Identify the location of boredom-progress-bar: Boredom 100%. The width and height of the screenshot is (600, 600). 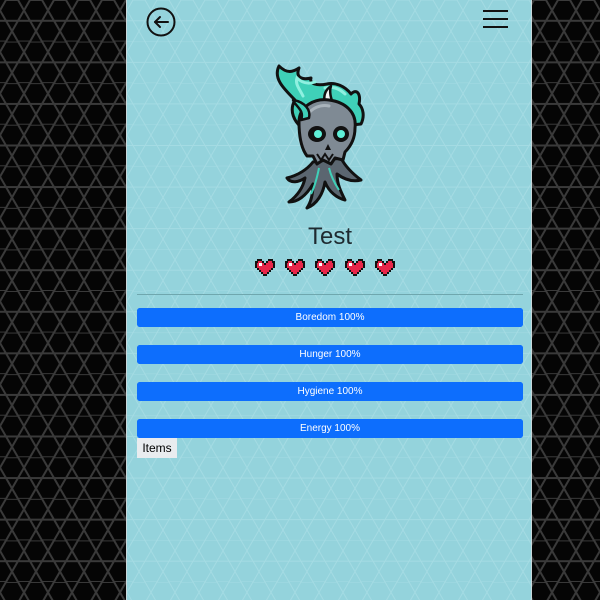
(330, 317).